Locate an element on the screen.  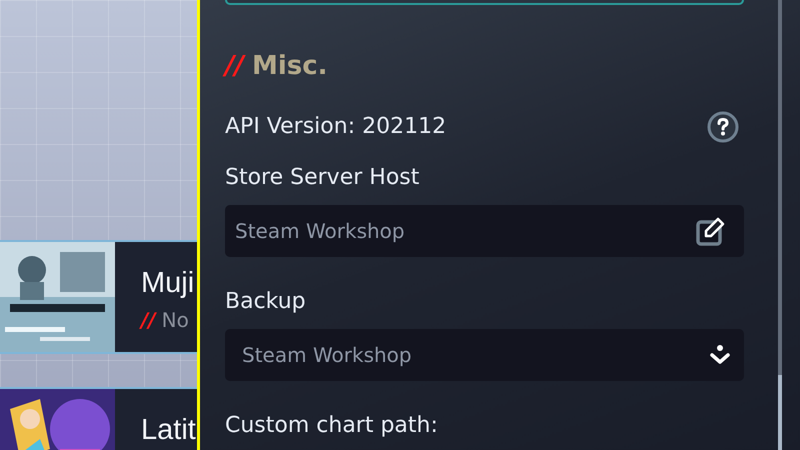
chevron-down-icon is located at coordinates (720, 355).